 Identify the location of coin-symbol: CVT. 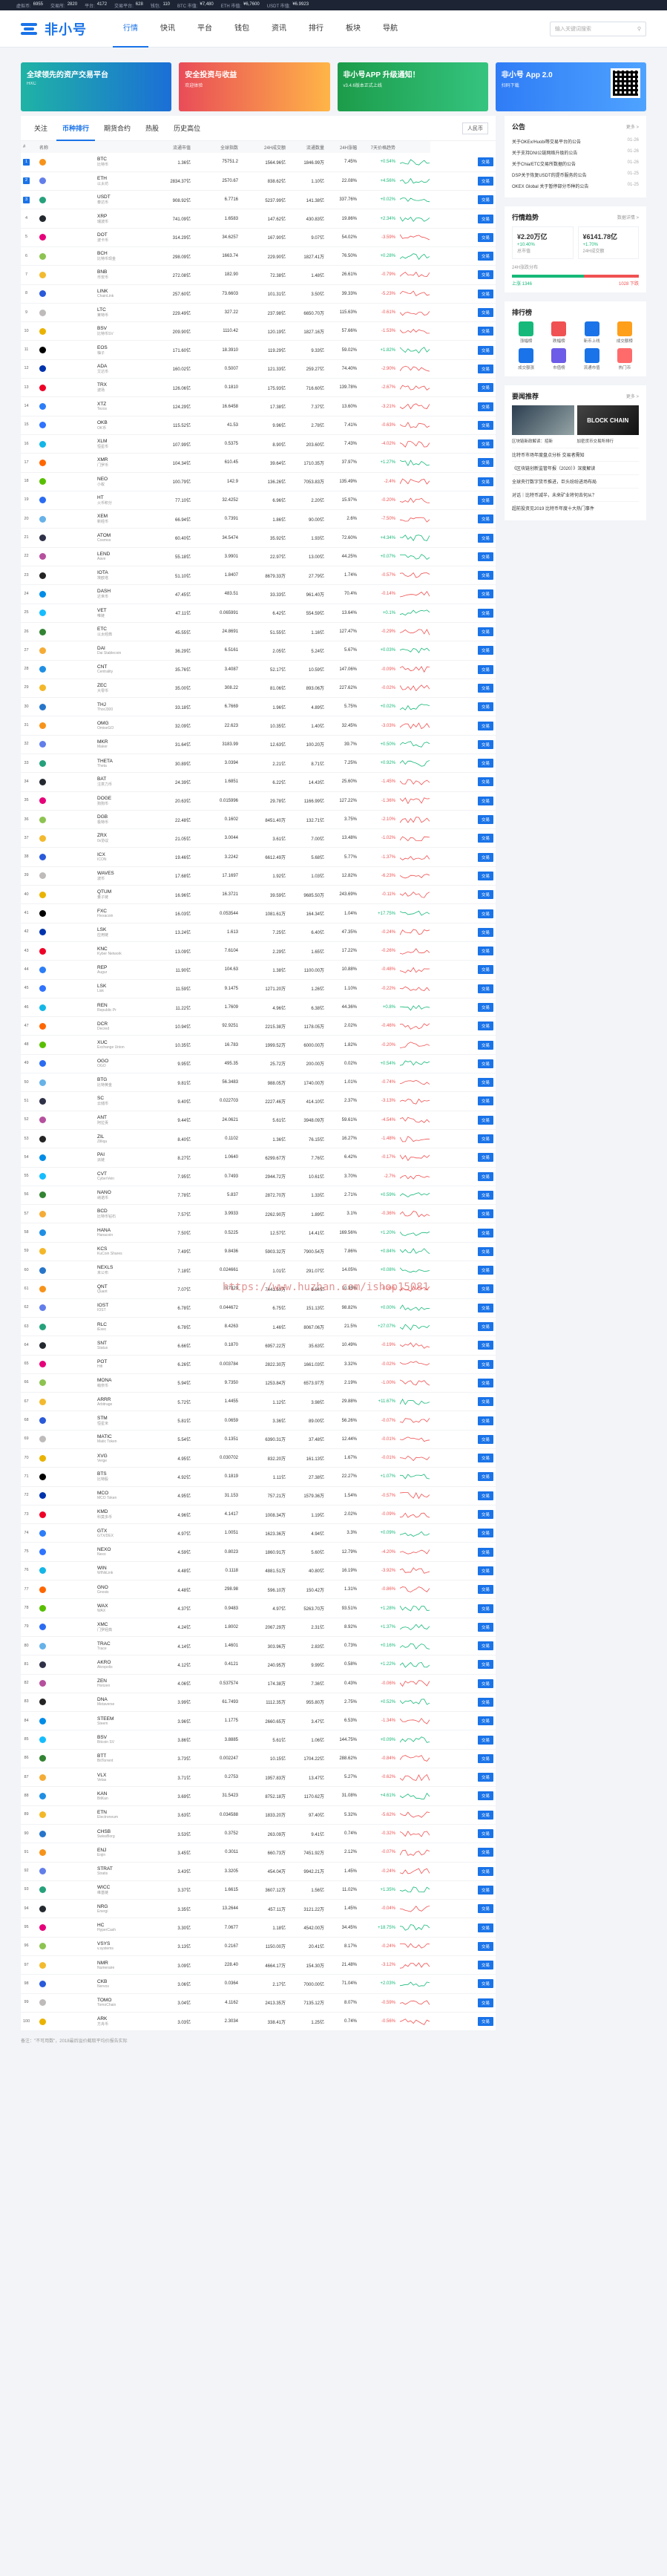
(118, 1174).